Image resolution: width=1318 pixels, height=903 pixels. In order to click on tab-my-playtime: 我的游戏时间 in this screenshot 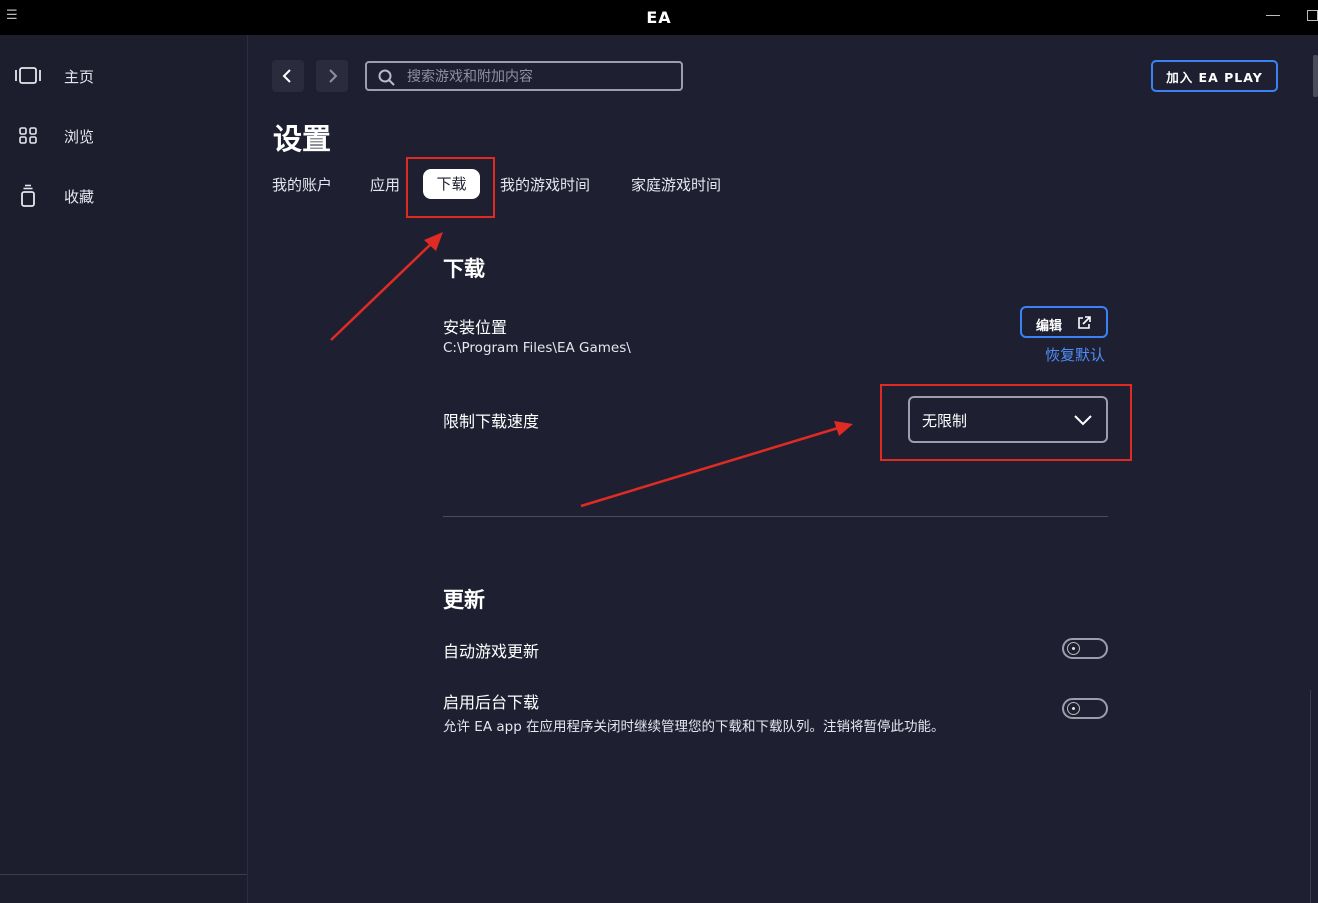, I will do `click(545, 184)`.